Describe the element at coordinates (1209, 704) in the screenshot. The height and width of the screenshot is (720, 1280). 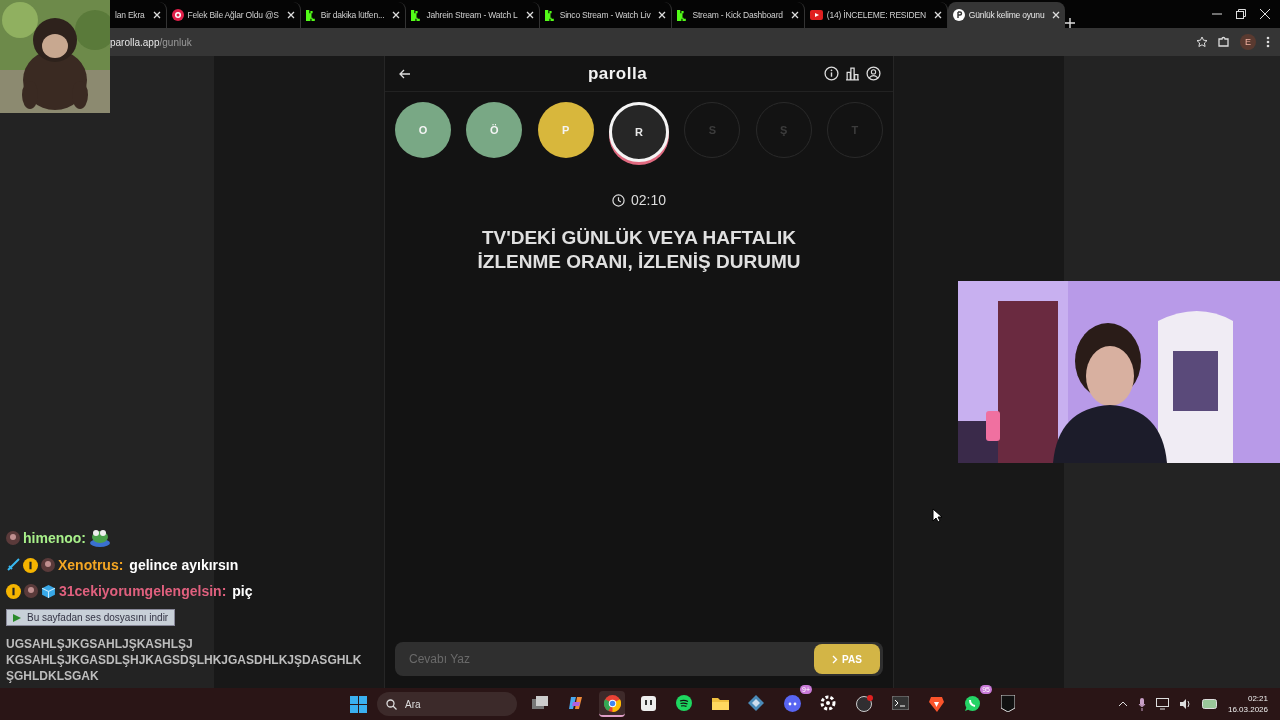
I see `battery-icon` at that location.